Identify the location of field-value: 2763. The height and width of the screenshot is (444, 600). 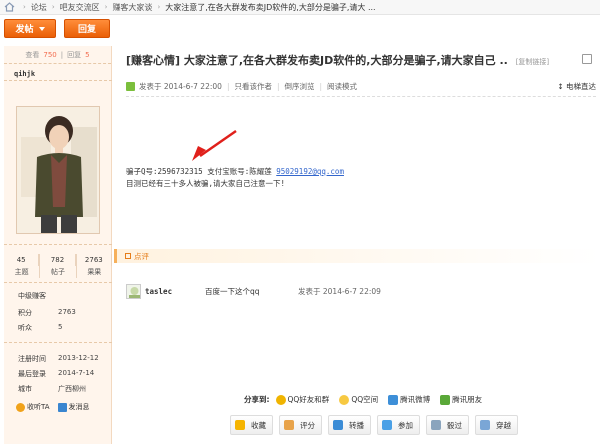
(67, 312).